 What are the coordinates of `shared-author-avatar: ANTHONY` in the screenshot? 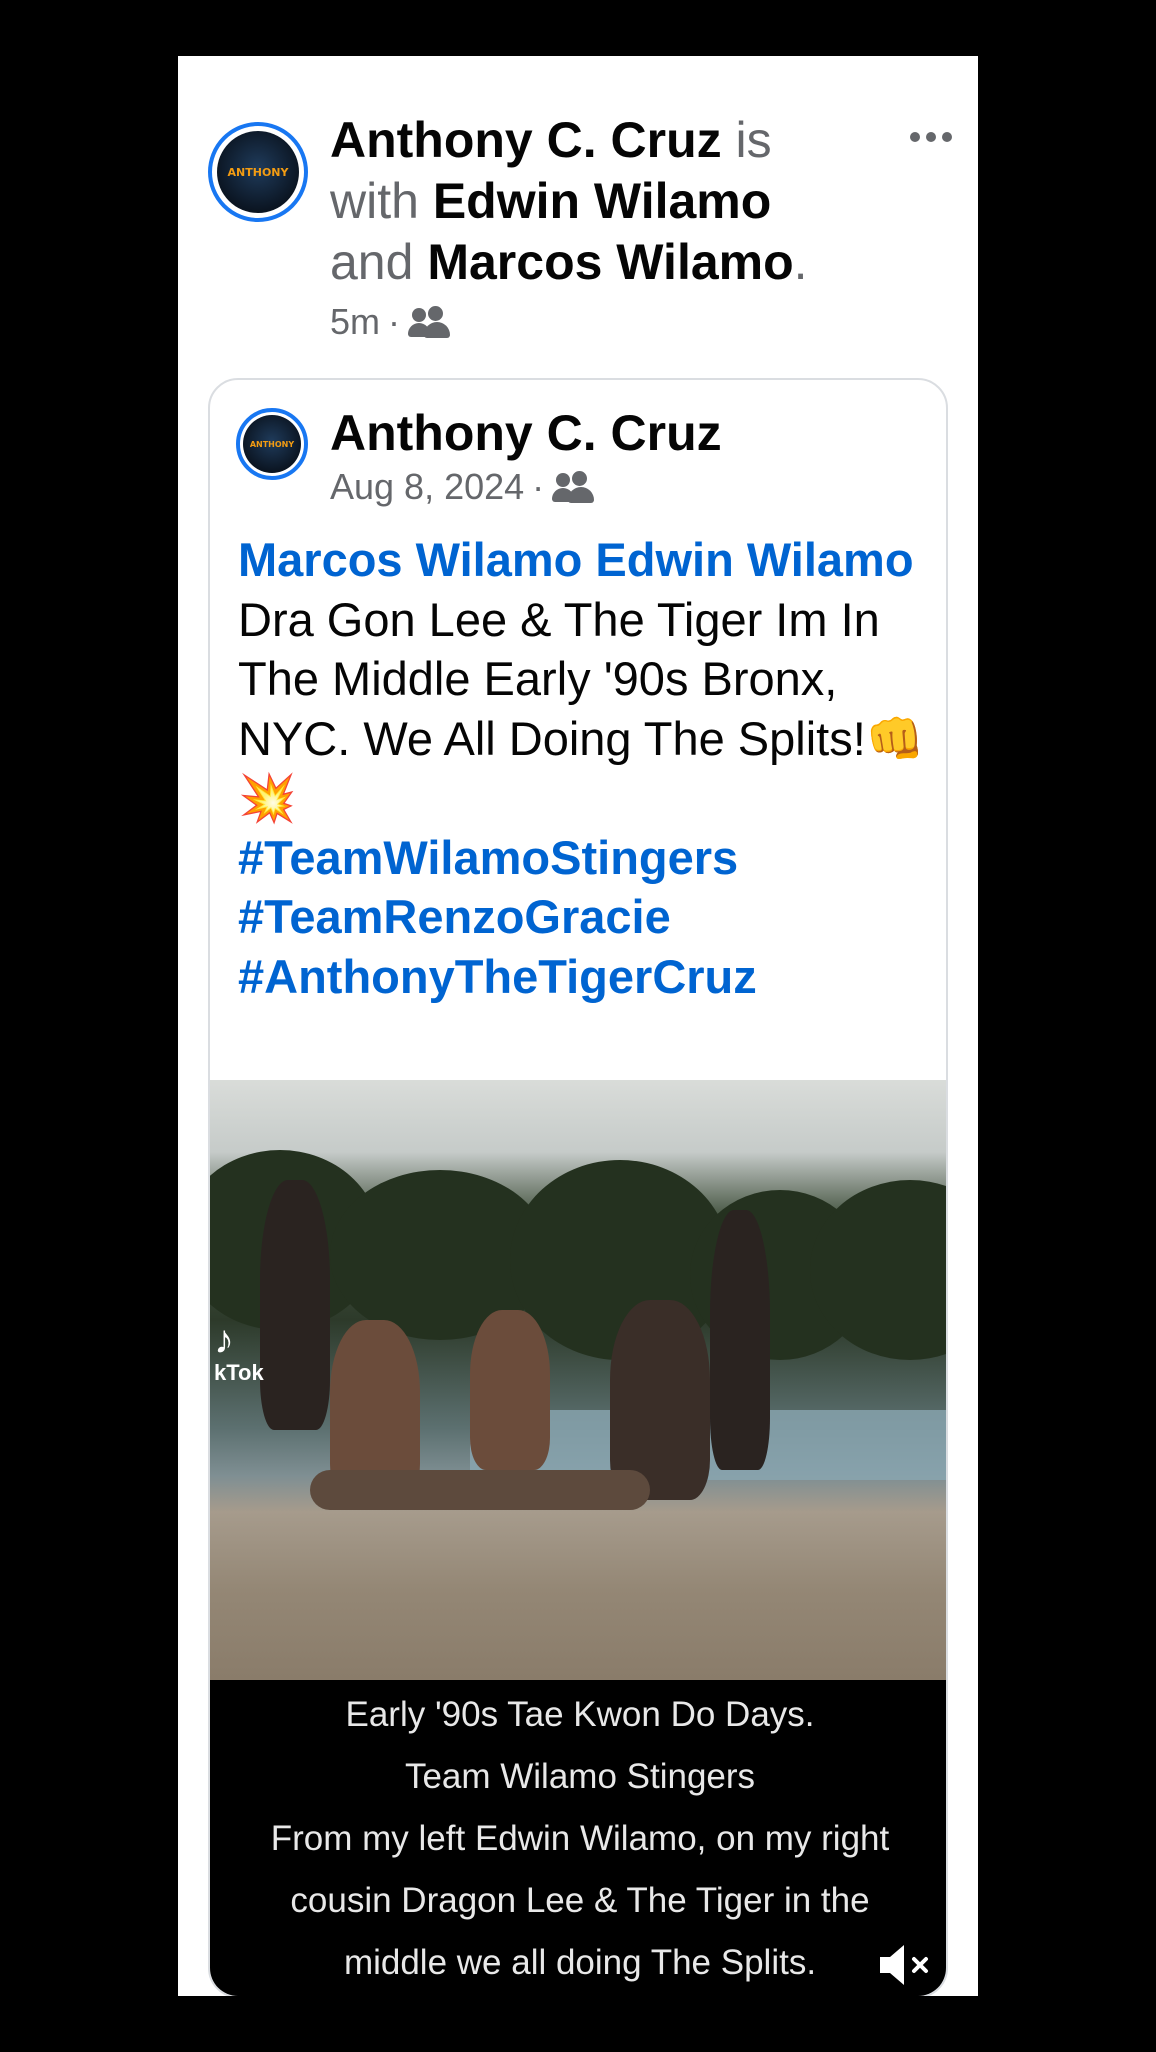 It's located at (272, 444).